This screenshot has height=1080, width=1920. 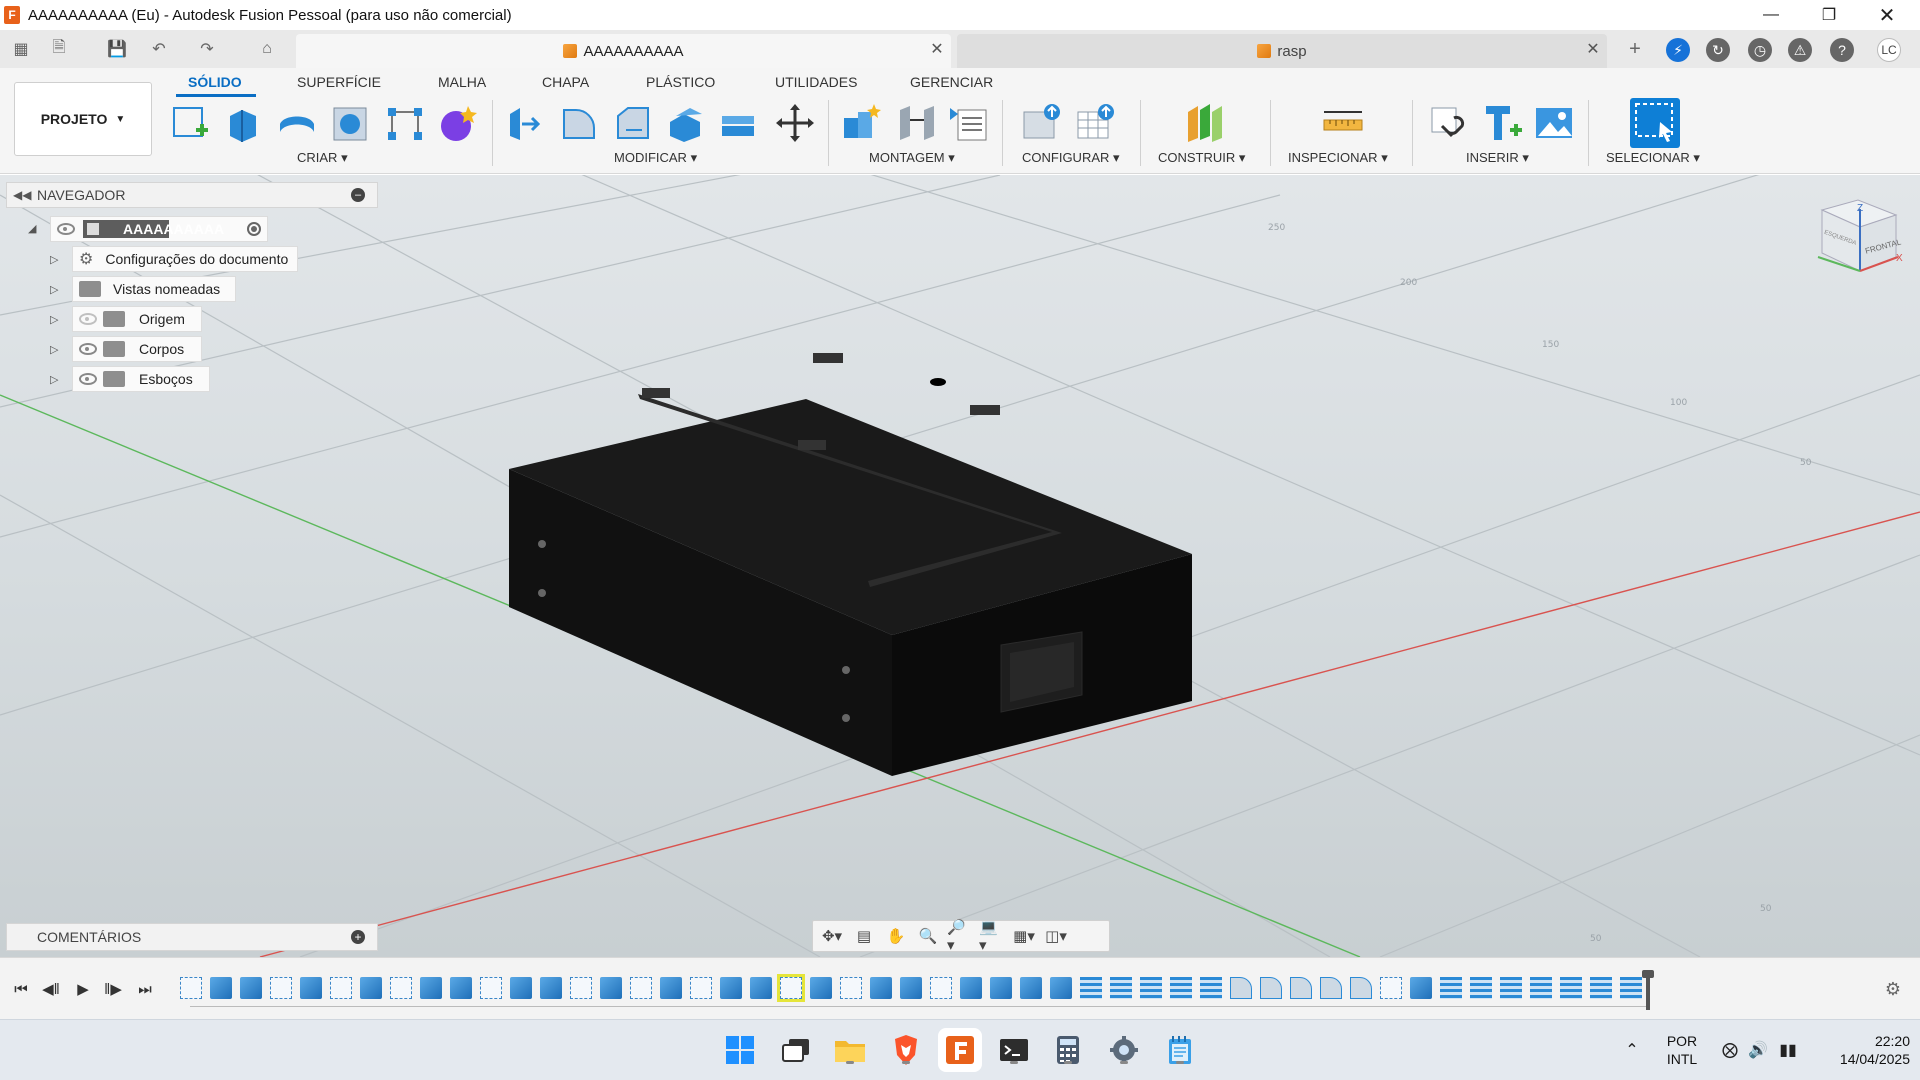 What do you see at coordinates (1343, 123) in the screenshot?
I see `measure-icon` at bounding box center [1343, 123].